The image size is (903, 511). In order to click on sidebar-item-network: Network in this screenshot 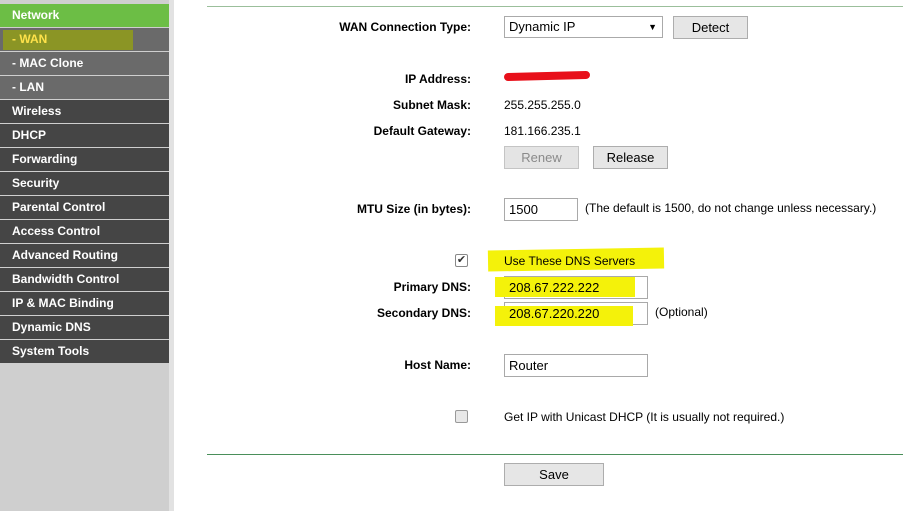, I will do `click(84, 15)`.